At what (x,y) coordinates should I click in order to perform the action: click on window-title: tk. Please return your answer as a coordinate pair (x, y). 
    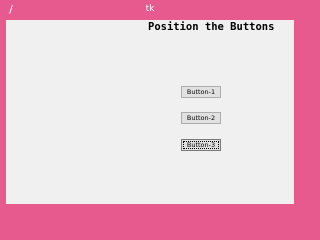
    Looking at the image, I should click on (150, 9).